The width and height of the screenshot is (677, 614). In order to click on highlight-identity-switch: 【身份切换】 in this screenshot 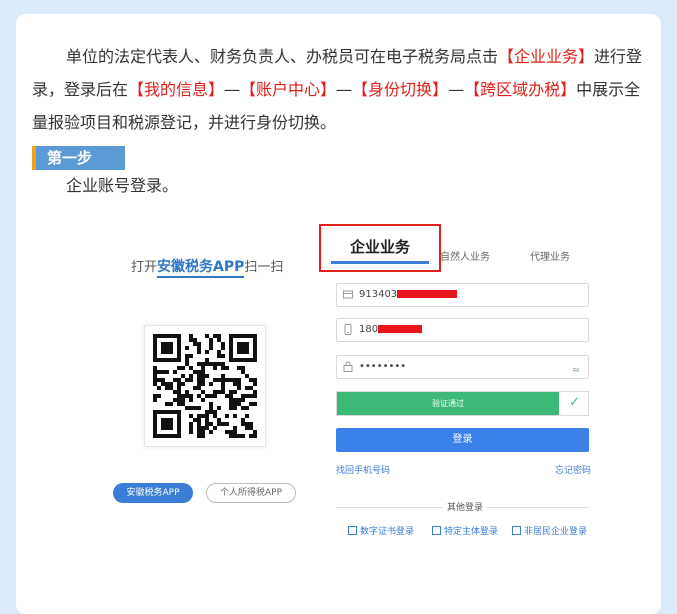, I will do `click(400, 89)`.